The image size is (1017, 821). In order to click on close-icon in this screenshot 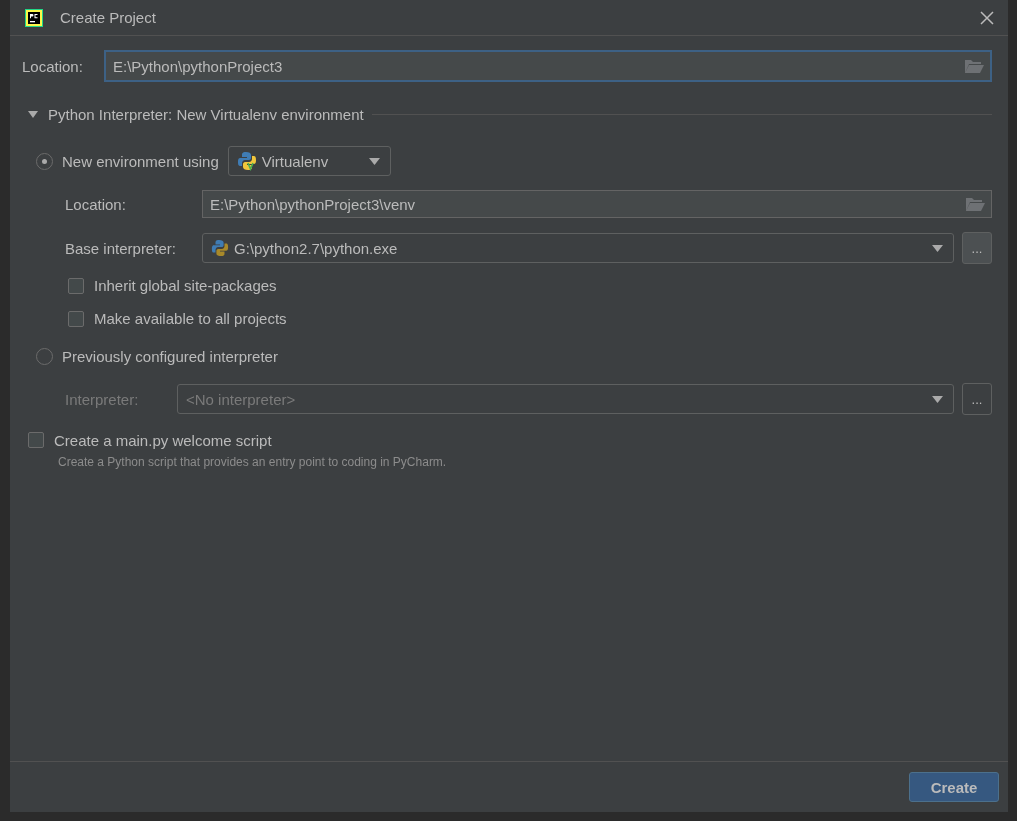, I will do `click(987, 17)`.